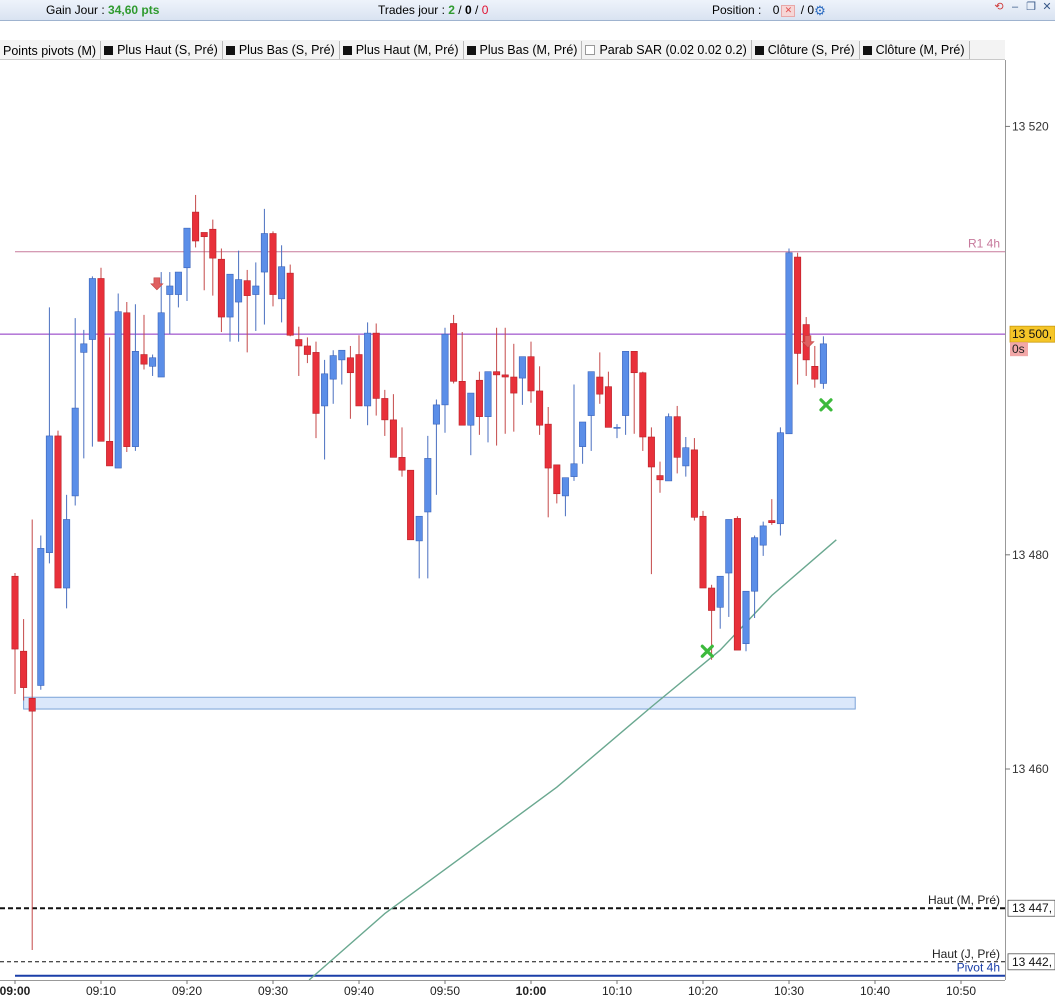  I want to click on y-tick-label: 13 460, so click(1030, 769).